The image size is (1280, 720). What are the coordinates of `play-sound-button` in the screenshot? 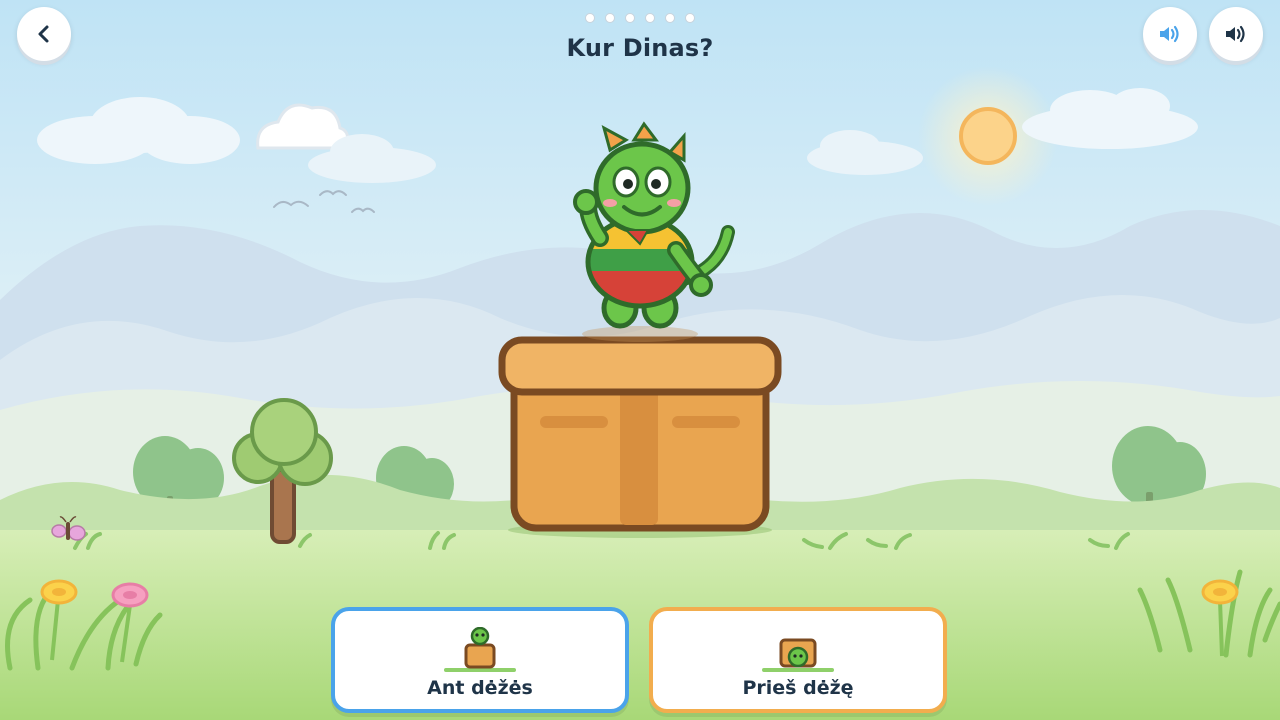 It's located at (1170, 34).